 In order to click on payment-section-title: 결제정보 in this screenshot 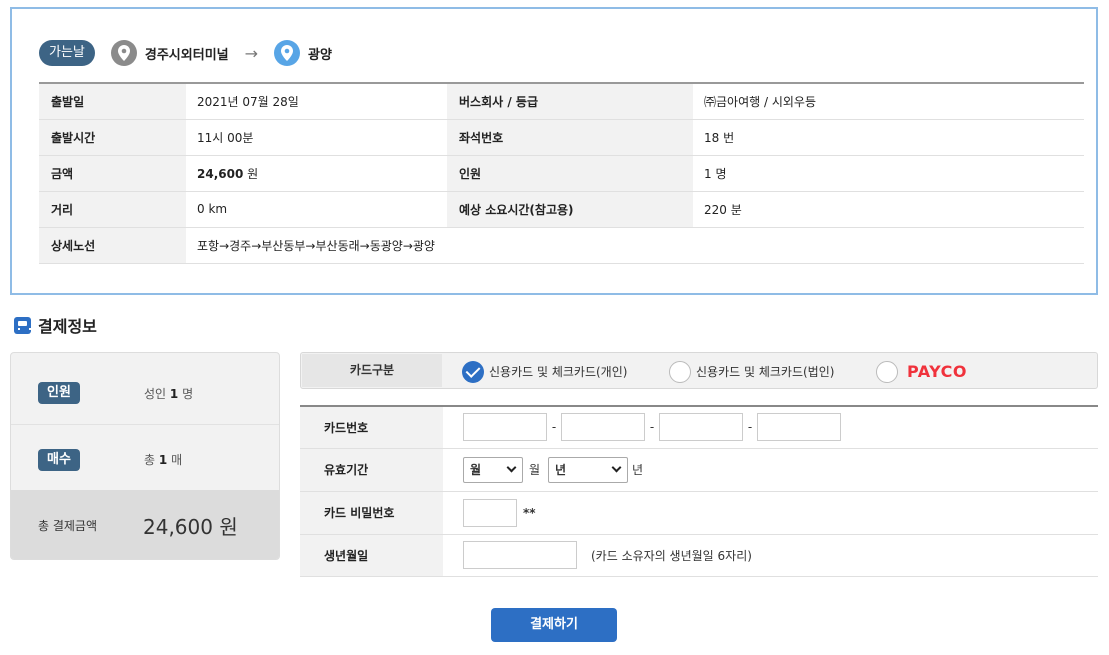, I will do `click(55, 325)`.